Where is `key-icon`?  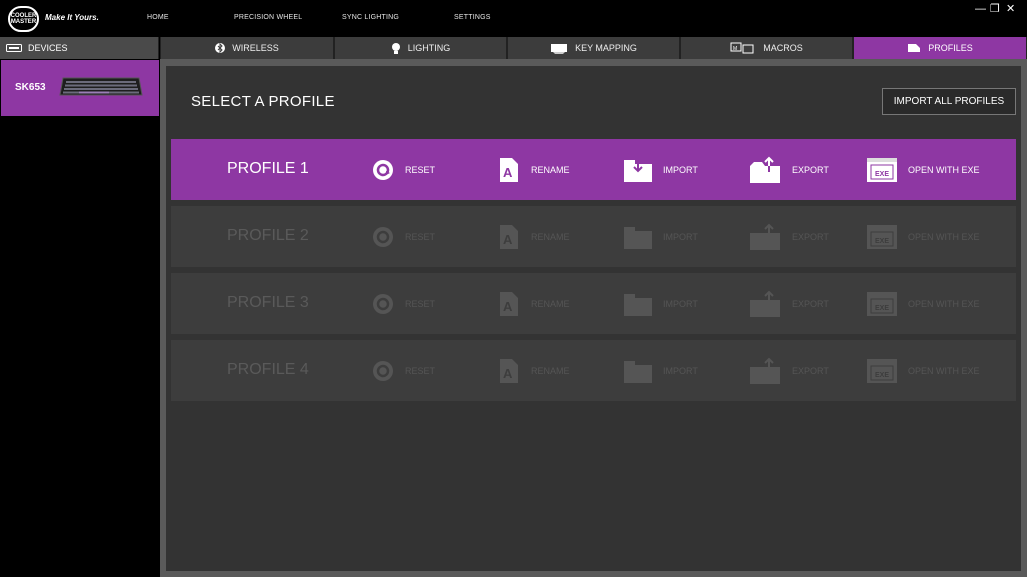
key-icon is located at coordinates (559, 49).